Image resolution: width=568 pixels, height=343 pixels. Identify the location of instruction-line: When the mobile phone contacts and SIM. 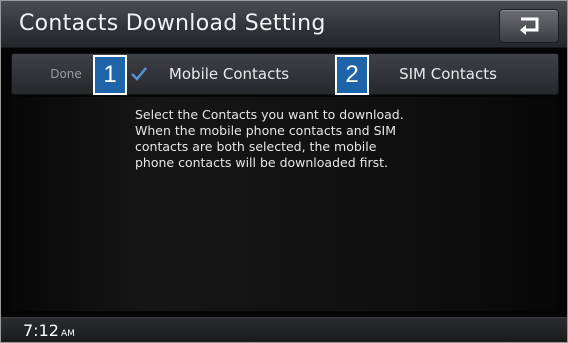
(265, 130).